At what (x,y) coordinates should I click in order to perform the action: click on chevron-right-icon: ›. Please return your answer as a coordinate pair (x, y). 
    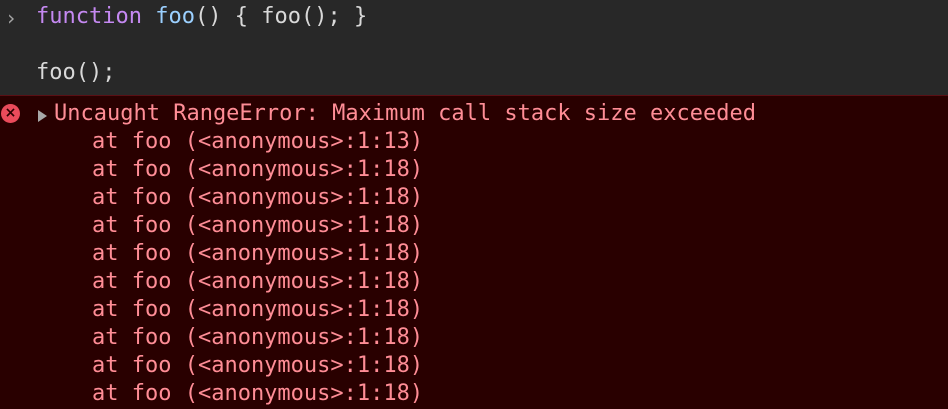
    Looking at the image, I should click on (11, 18).